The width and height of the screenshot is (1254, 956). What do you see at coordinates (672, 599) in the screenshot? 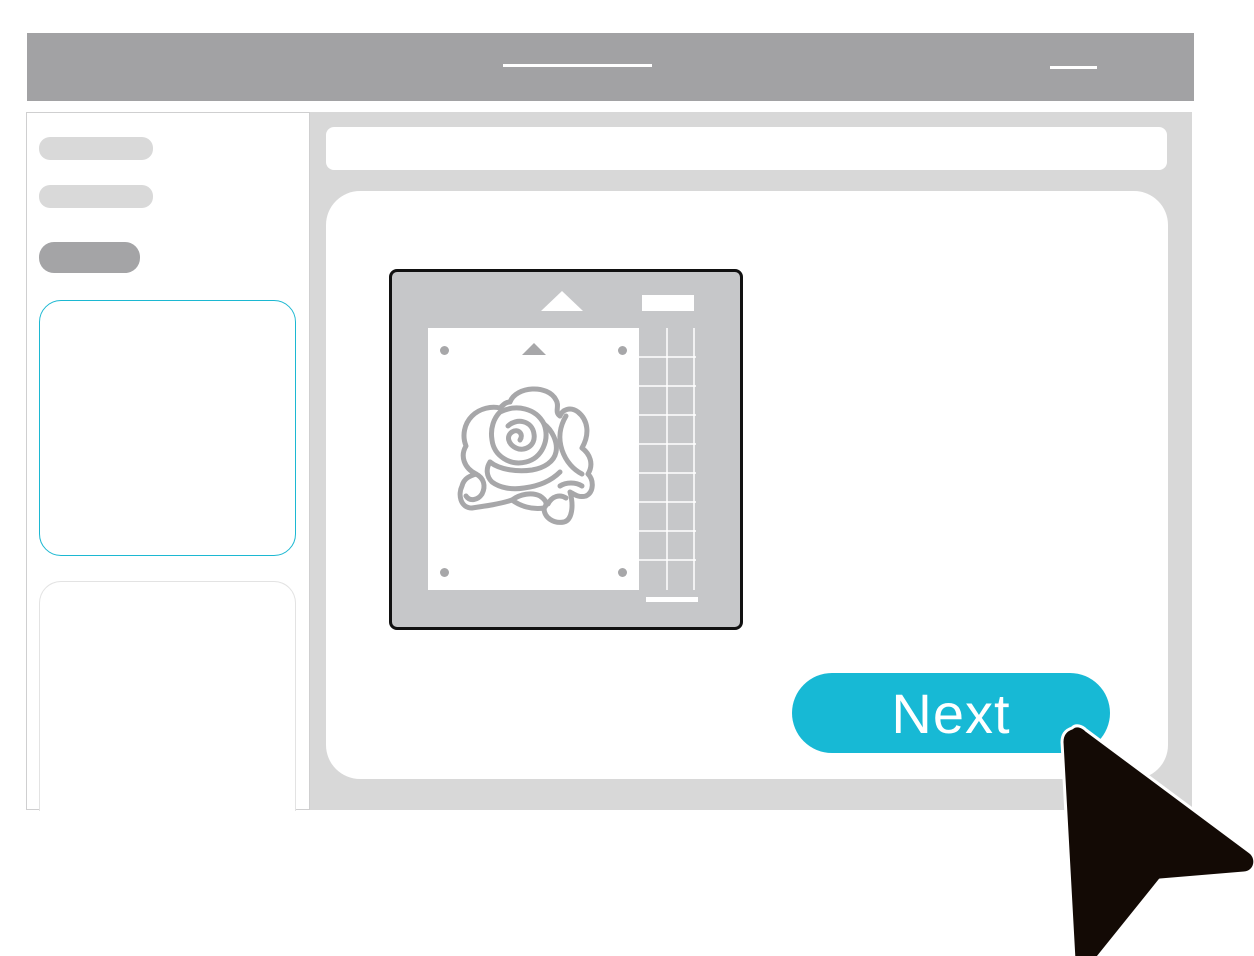
I see `mat-edge-marker` at bounding box center [672, 599].